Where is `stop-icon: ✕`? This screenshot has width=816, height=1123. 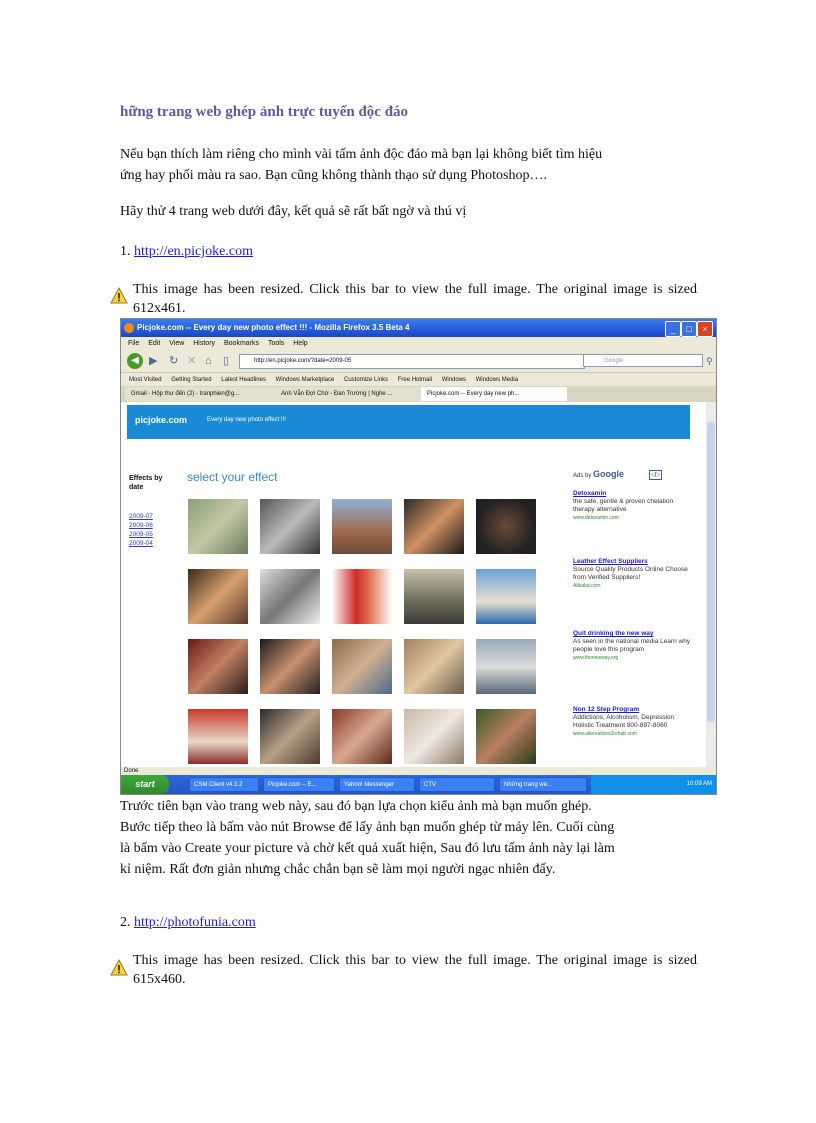 stop-icon: ✕ is located at coordinates (191, 361).